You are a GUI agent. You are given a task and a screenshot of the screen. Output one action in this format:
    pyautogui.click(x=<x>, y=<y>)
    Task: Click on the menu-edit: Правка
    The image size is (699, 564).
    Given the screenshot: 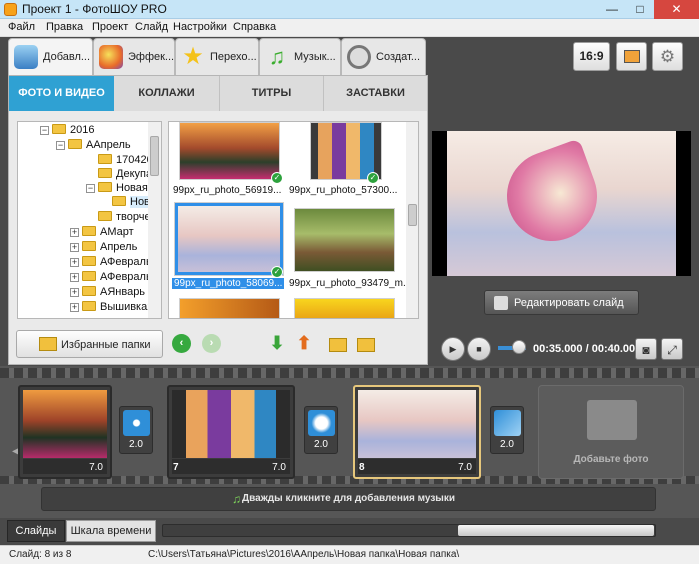 What is the action you would take?
    pyautogui.click(x=64, y=27)
    